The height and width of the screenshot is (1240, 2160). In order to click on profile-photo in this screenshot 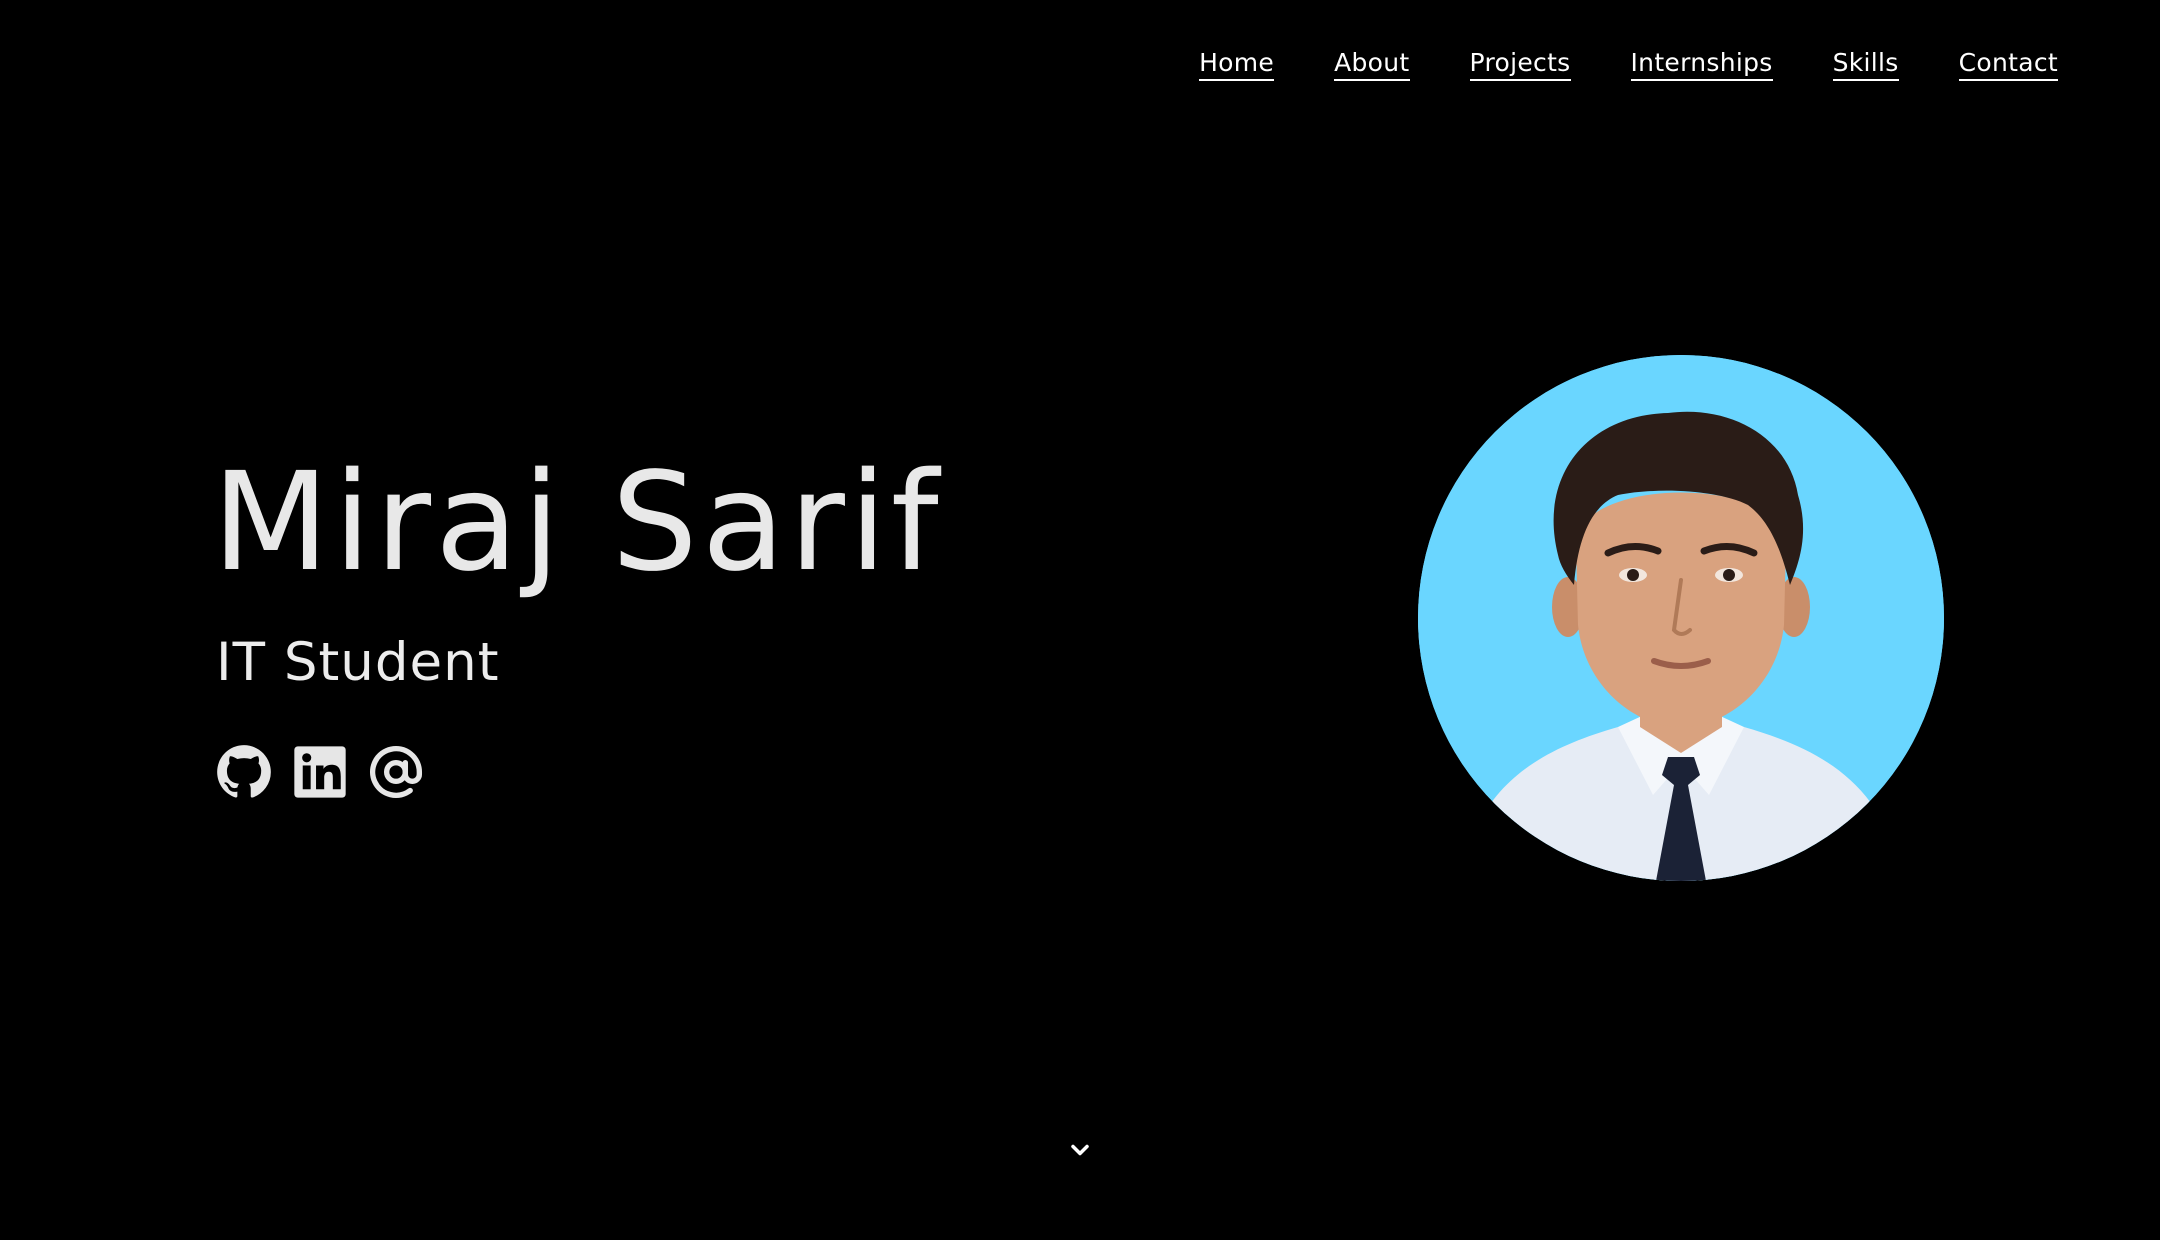, I will do `click(1681, 618)`.